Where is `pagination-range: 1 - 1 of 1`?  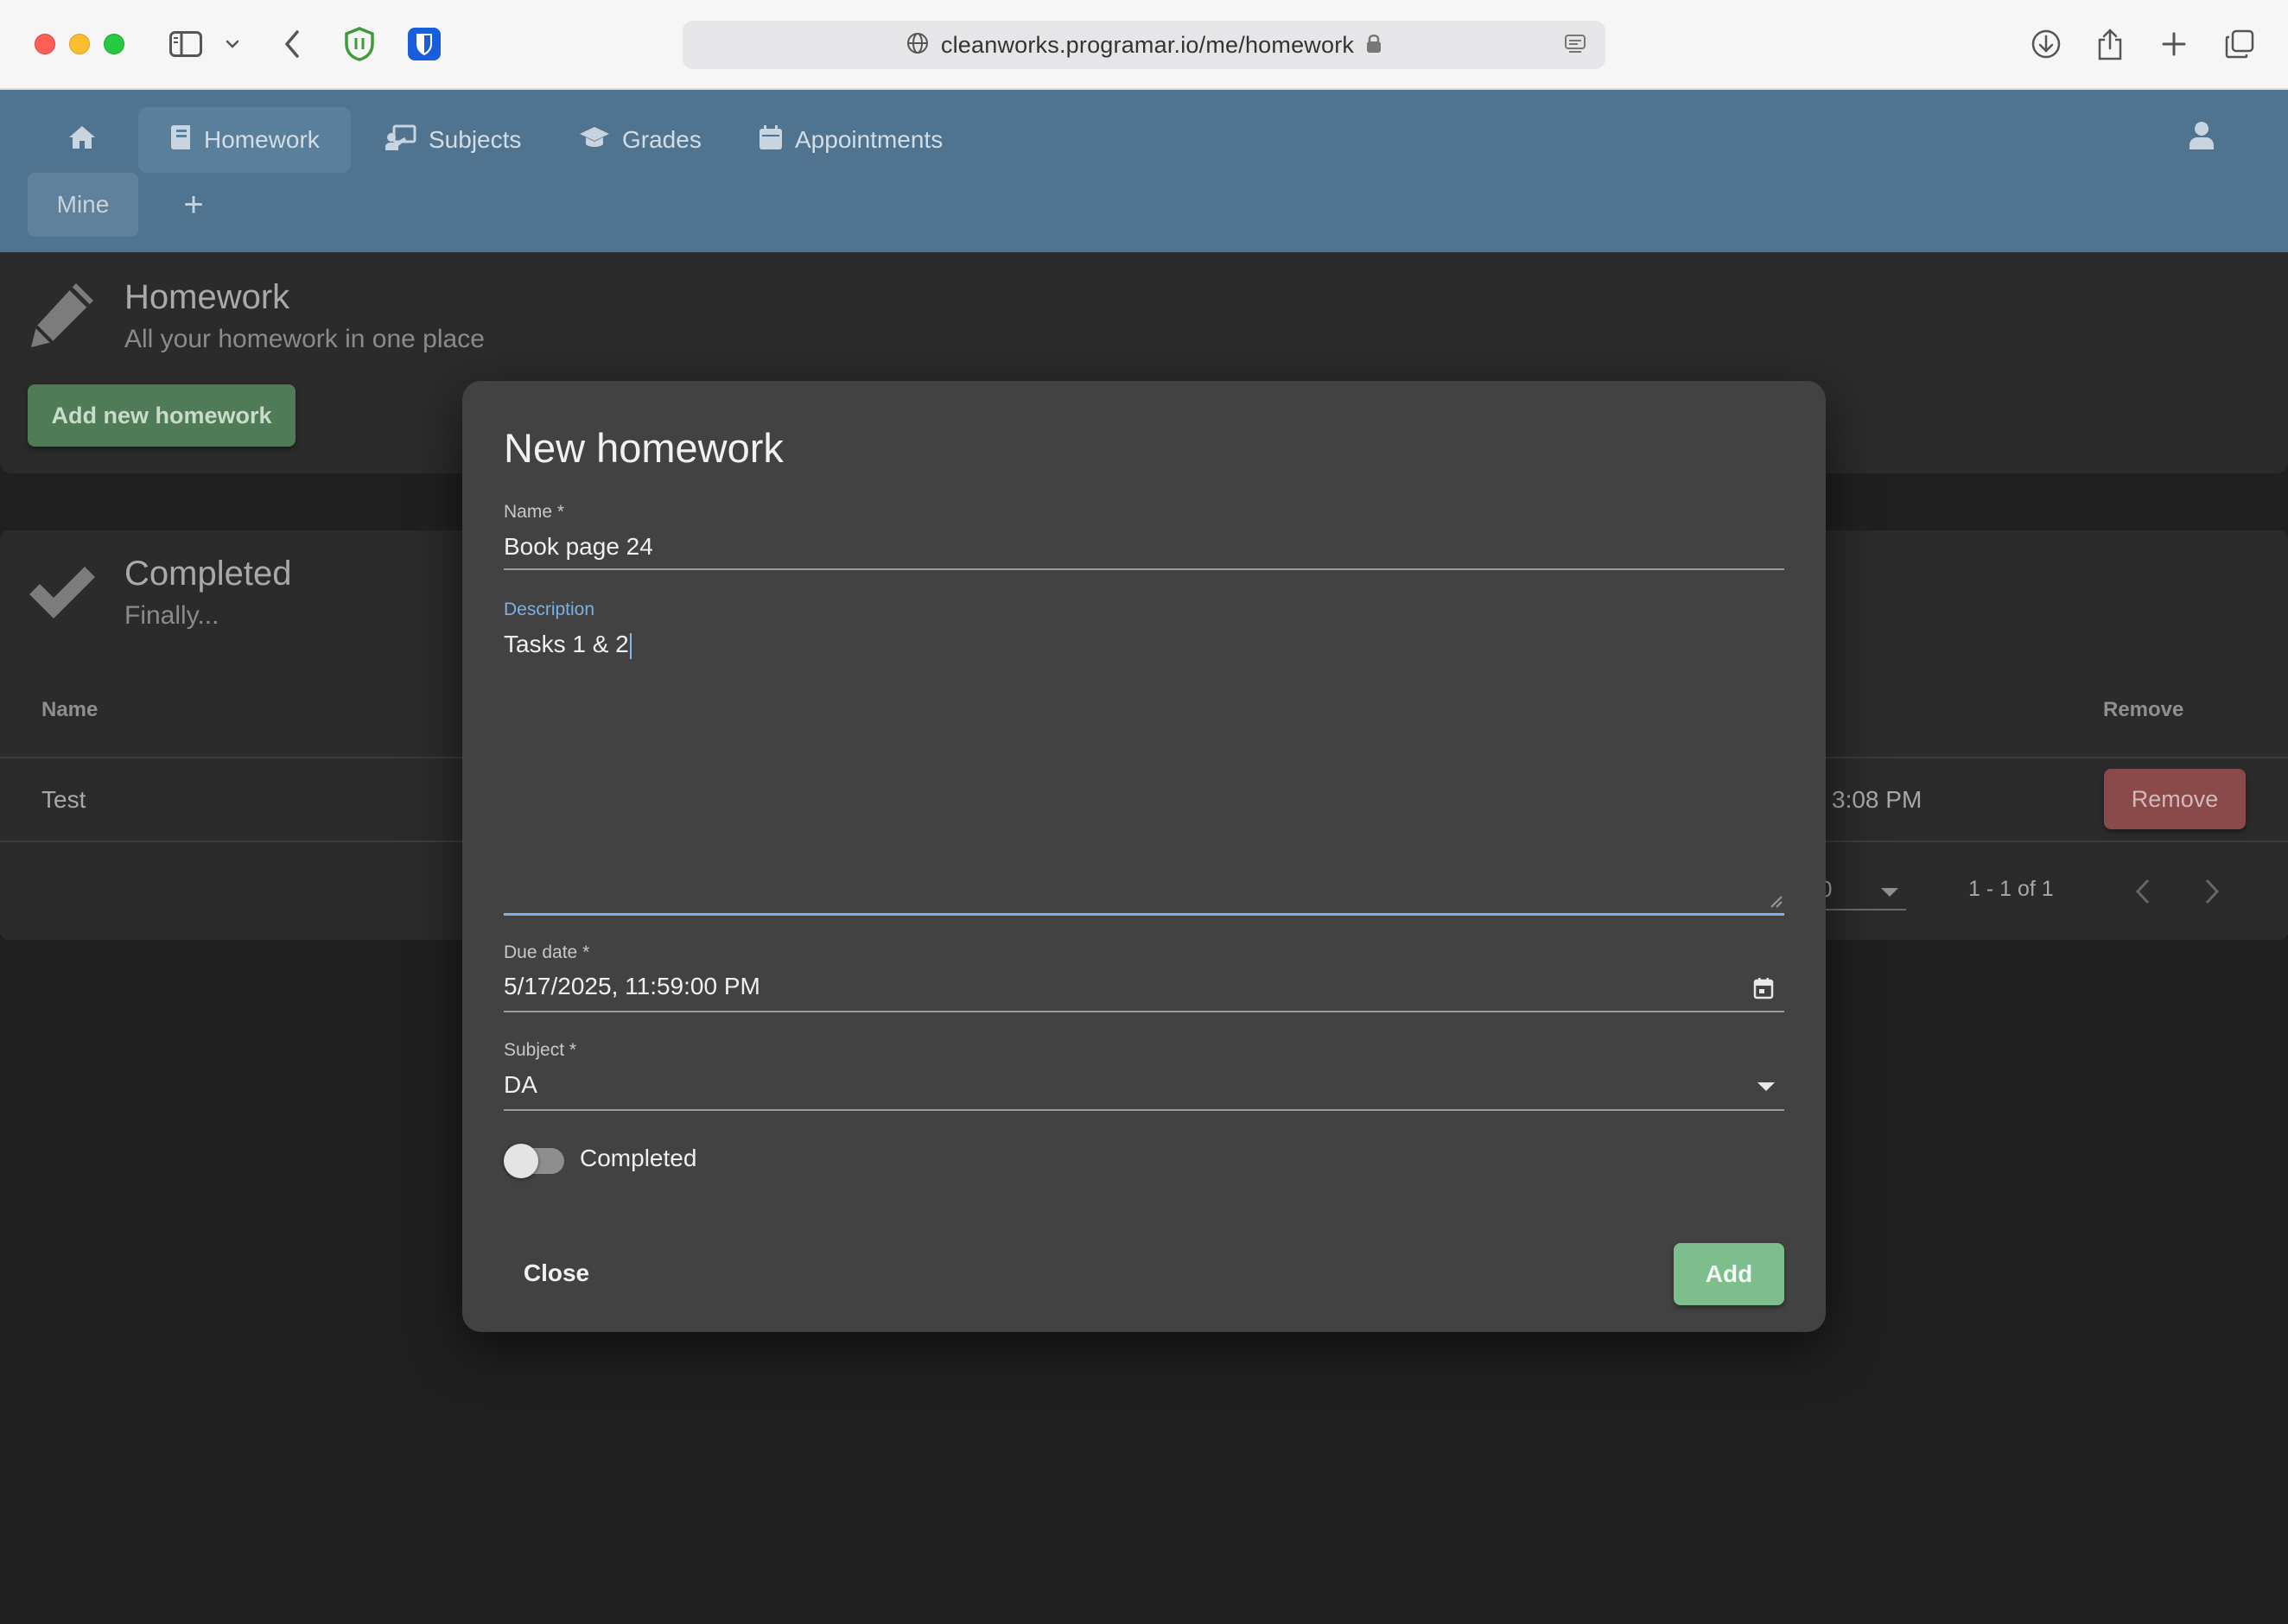 pagination-range: 1 - 1 of 1 is located at coordinates (2011, 889).